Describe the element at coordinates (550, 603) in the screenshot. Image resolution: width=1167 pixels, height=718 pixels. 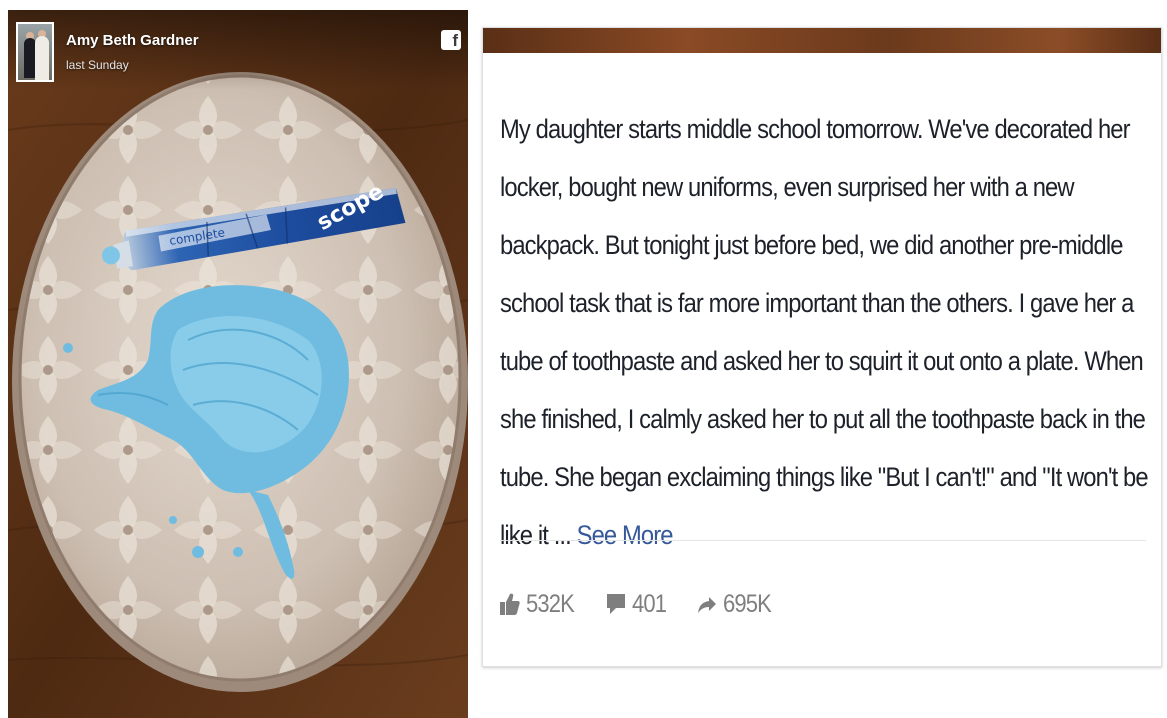
I see `likes-count: 532K` at that location.